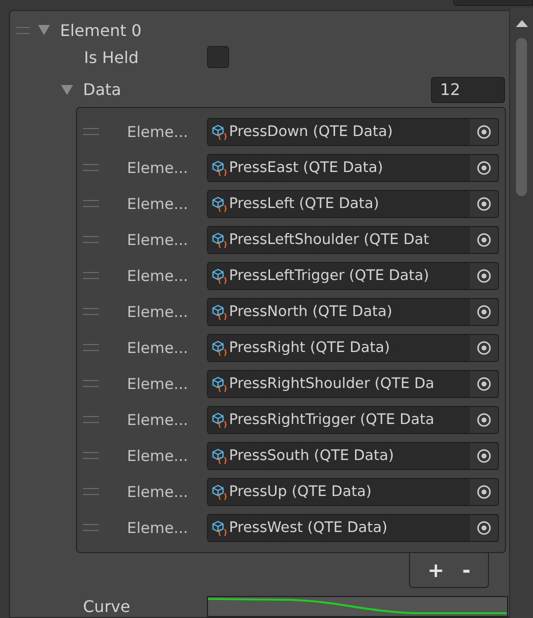 This screenshot has height=618, width=533. What do you see at coordinates (522, 23) in the screenshot?
I see `scroll-up-icon` at bounding box center [522, 23].